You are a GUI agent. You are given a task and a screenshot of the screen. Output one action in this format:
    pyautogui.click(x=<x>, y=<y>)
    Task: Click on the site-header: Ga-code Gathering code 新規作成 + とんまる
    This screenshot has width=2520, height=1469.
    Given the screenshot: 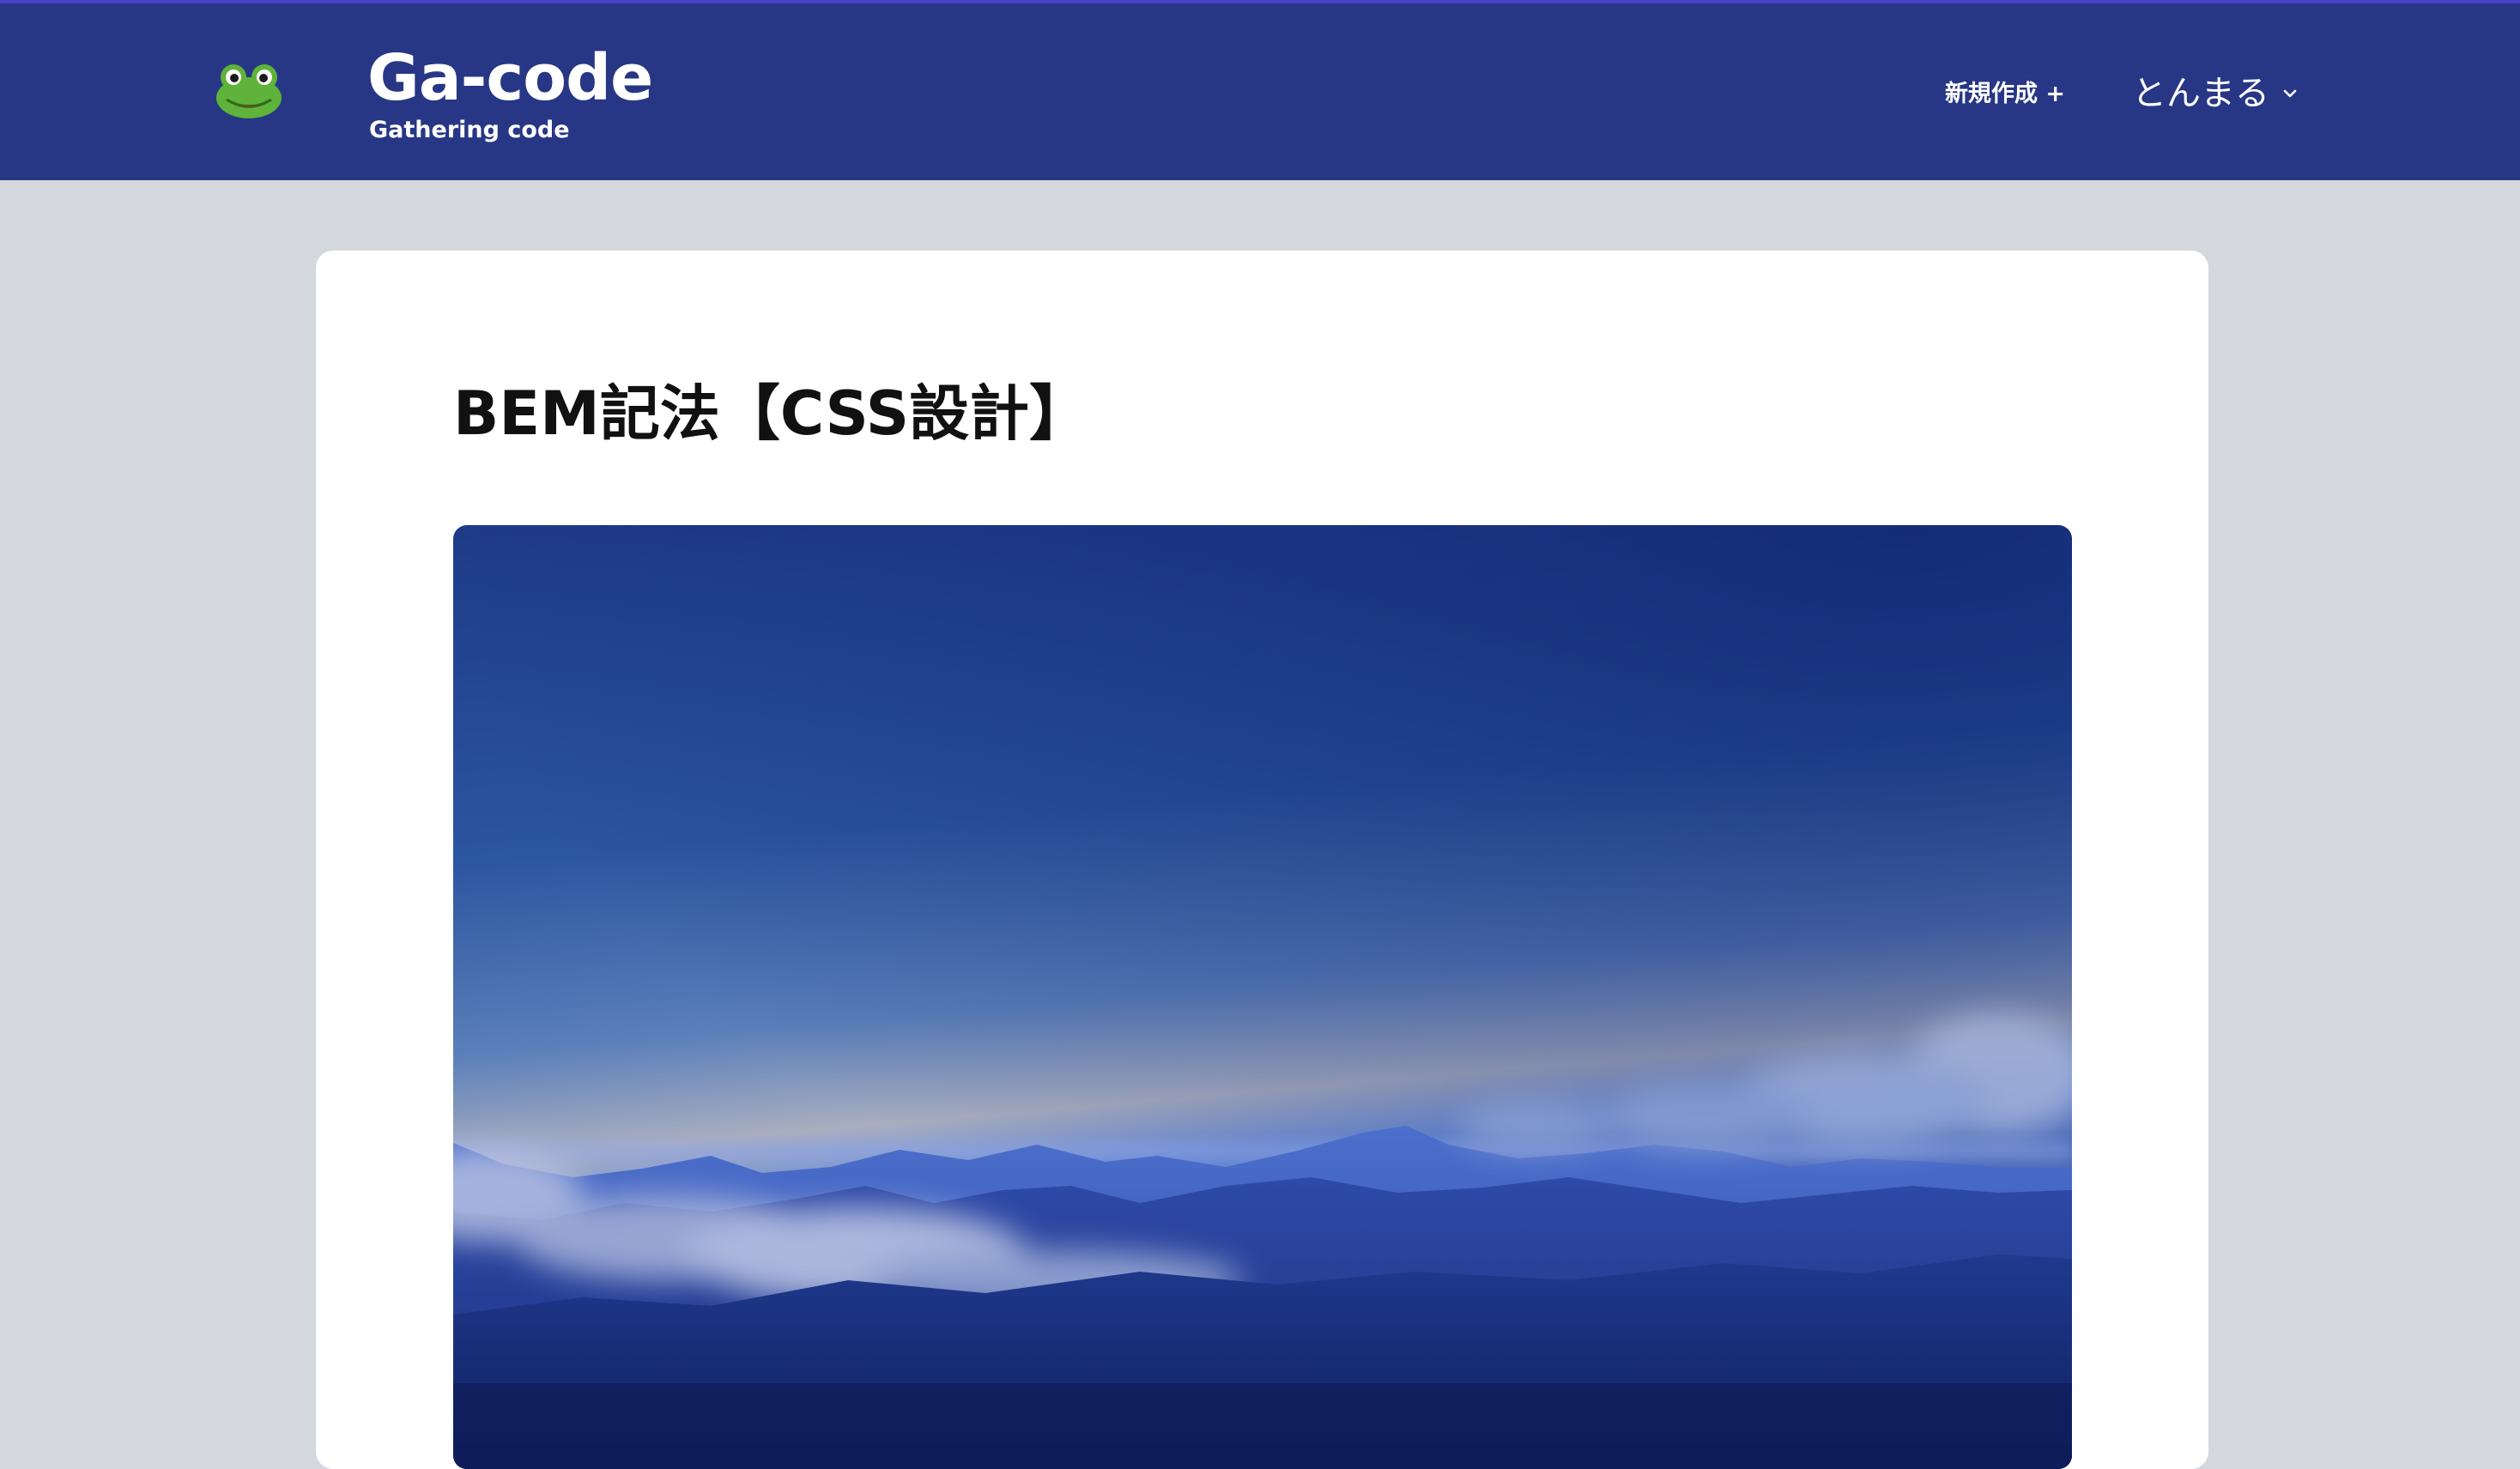 What is the action you would take?
    pyautogui.click(x=1260, y=91)
    